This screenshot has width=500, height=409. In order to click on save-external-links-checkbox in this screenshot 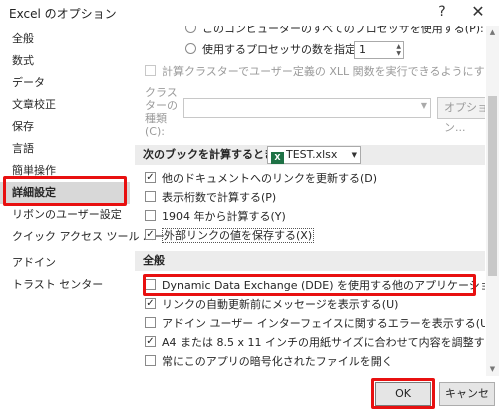, I will do `click(150, 234)`.